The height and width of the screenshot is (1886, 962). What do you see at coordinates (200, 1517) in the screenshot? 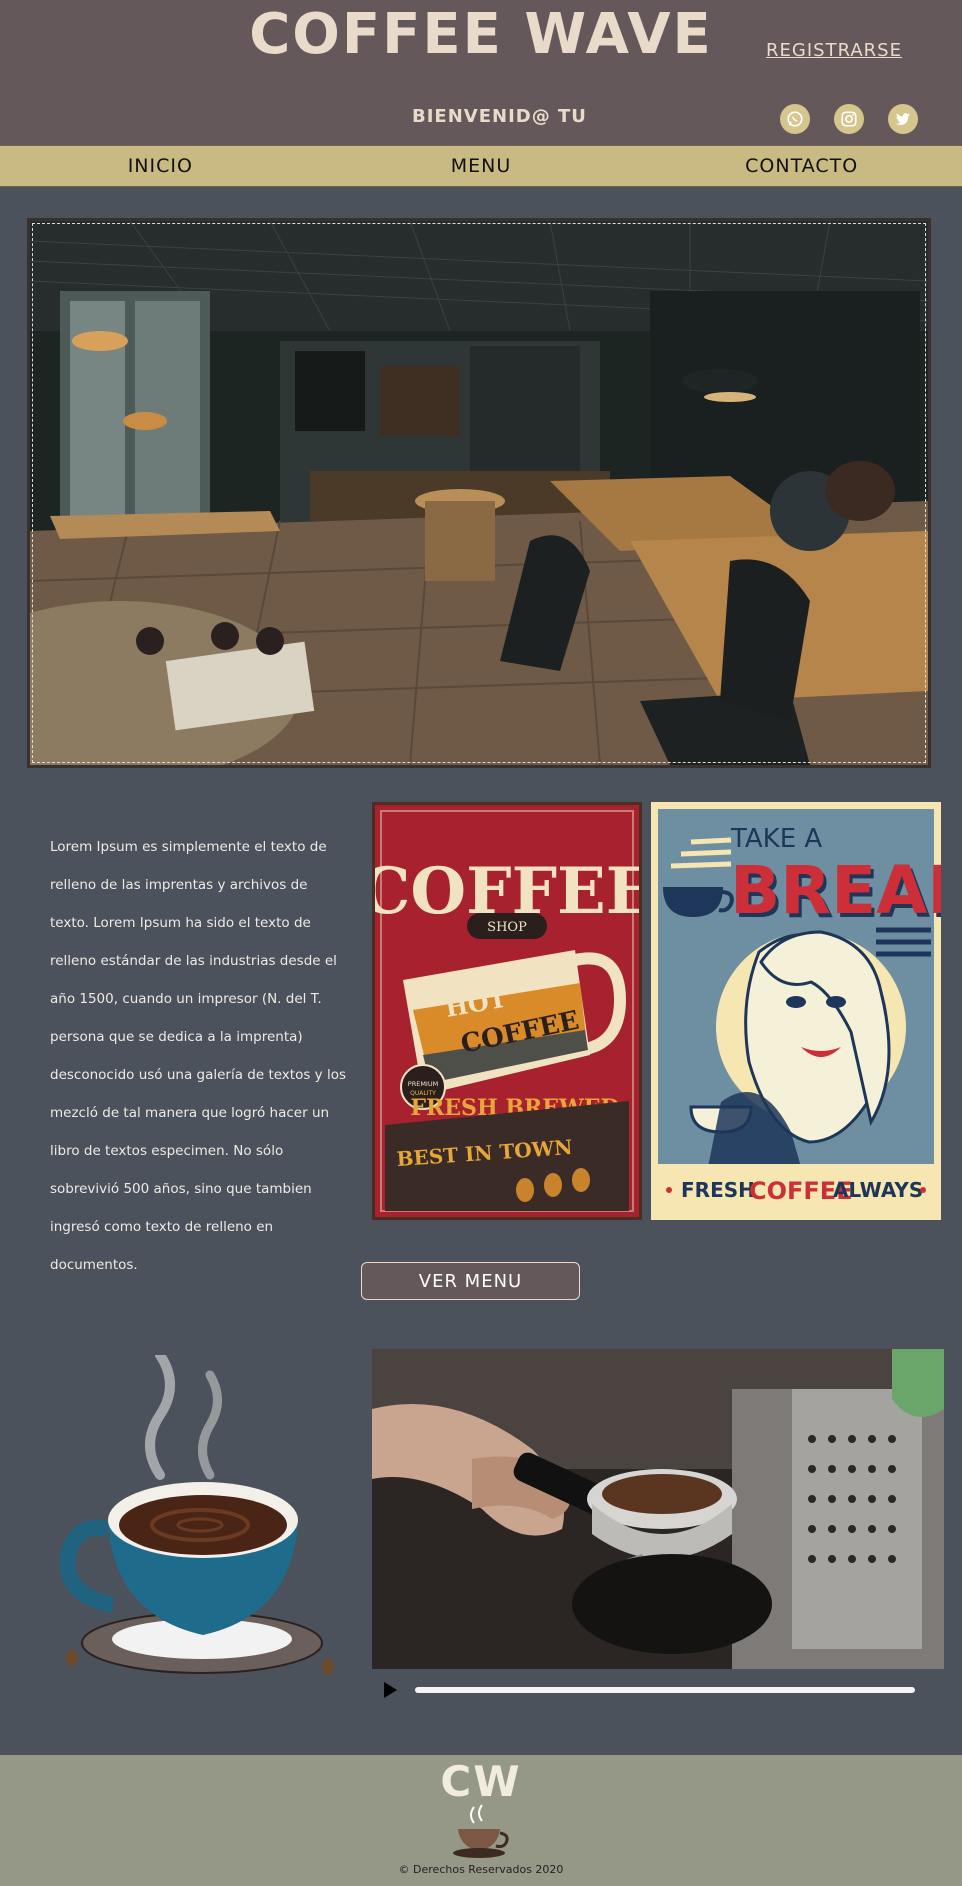
I see `coffee-cup-illustration` at bounding box center [200, 1517].